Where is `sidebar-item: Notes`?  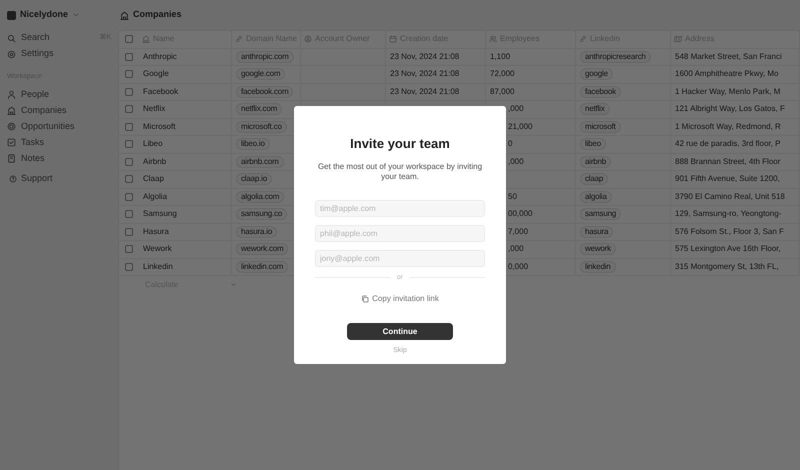
sidebar-item: Notes is located at coordinates (59, 158).